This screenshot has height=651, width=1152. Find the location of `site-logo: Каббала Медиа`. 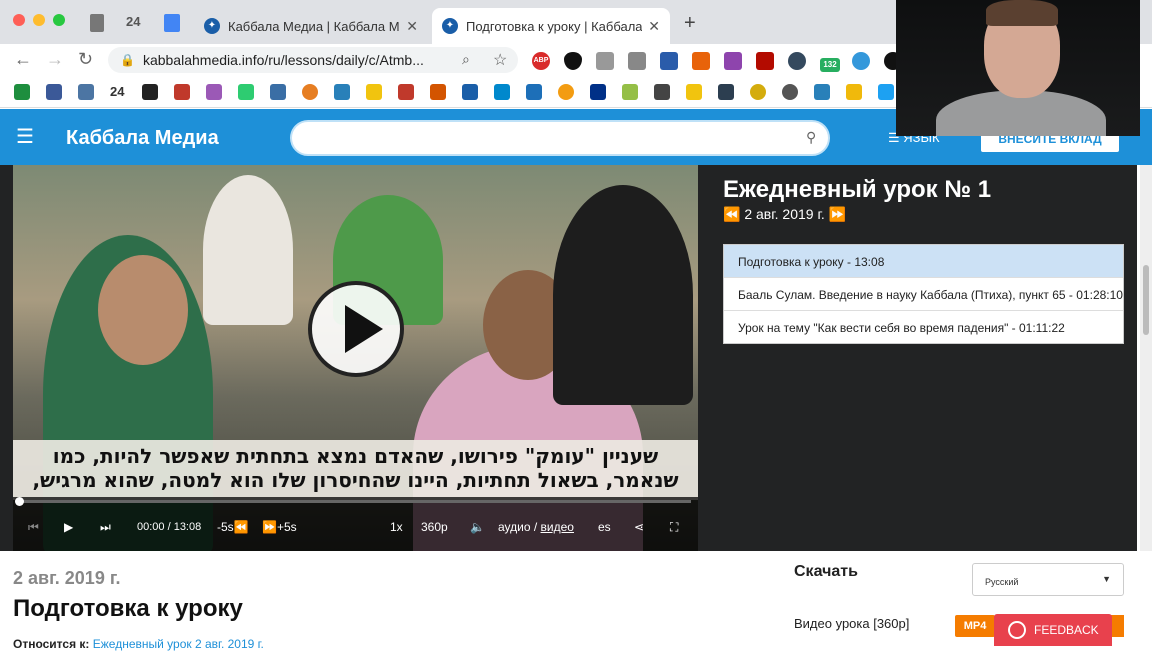

site-logo: Каббала Медиа is located at coordinates (142, 138).